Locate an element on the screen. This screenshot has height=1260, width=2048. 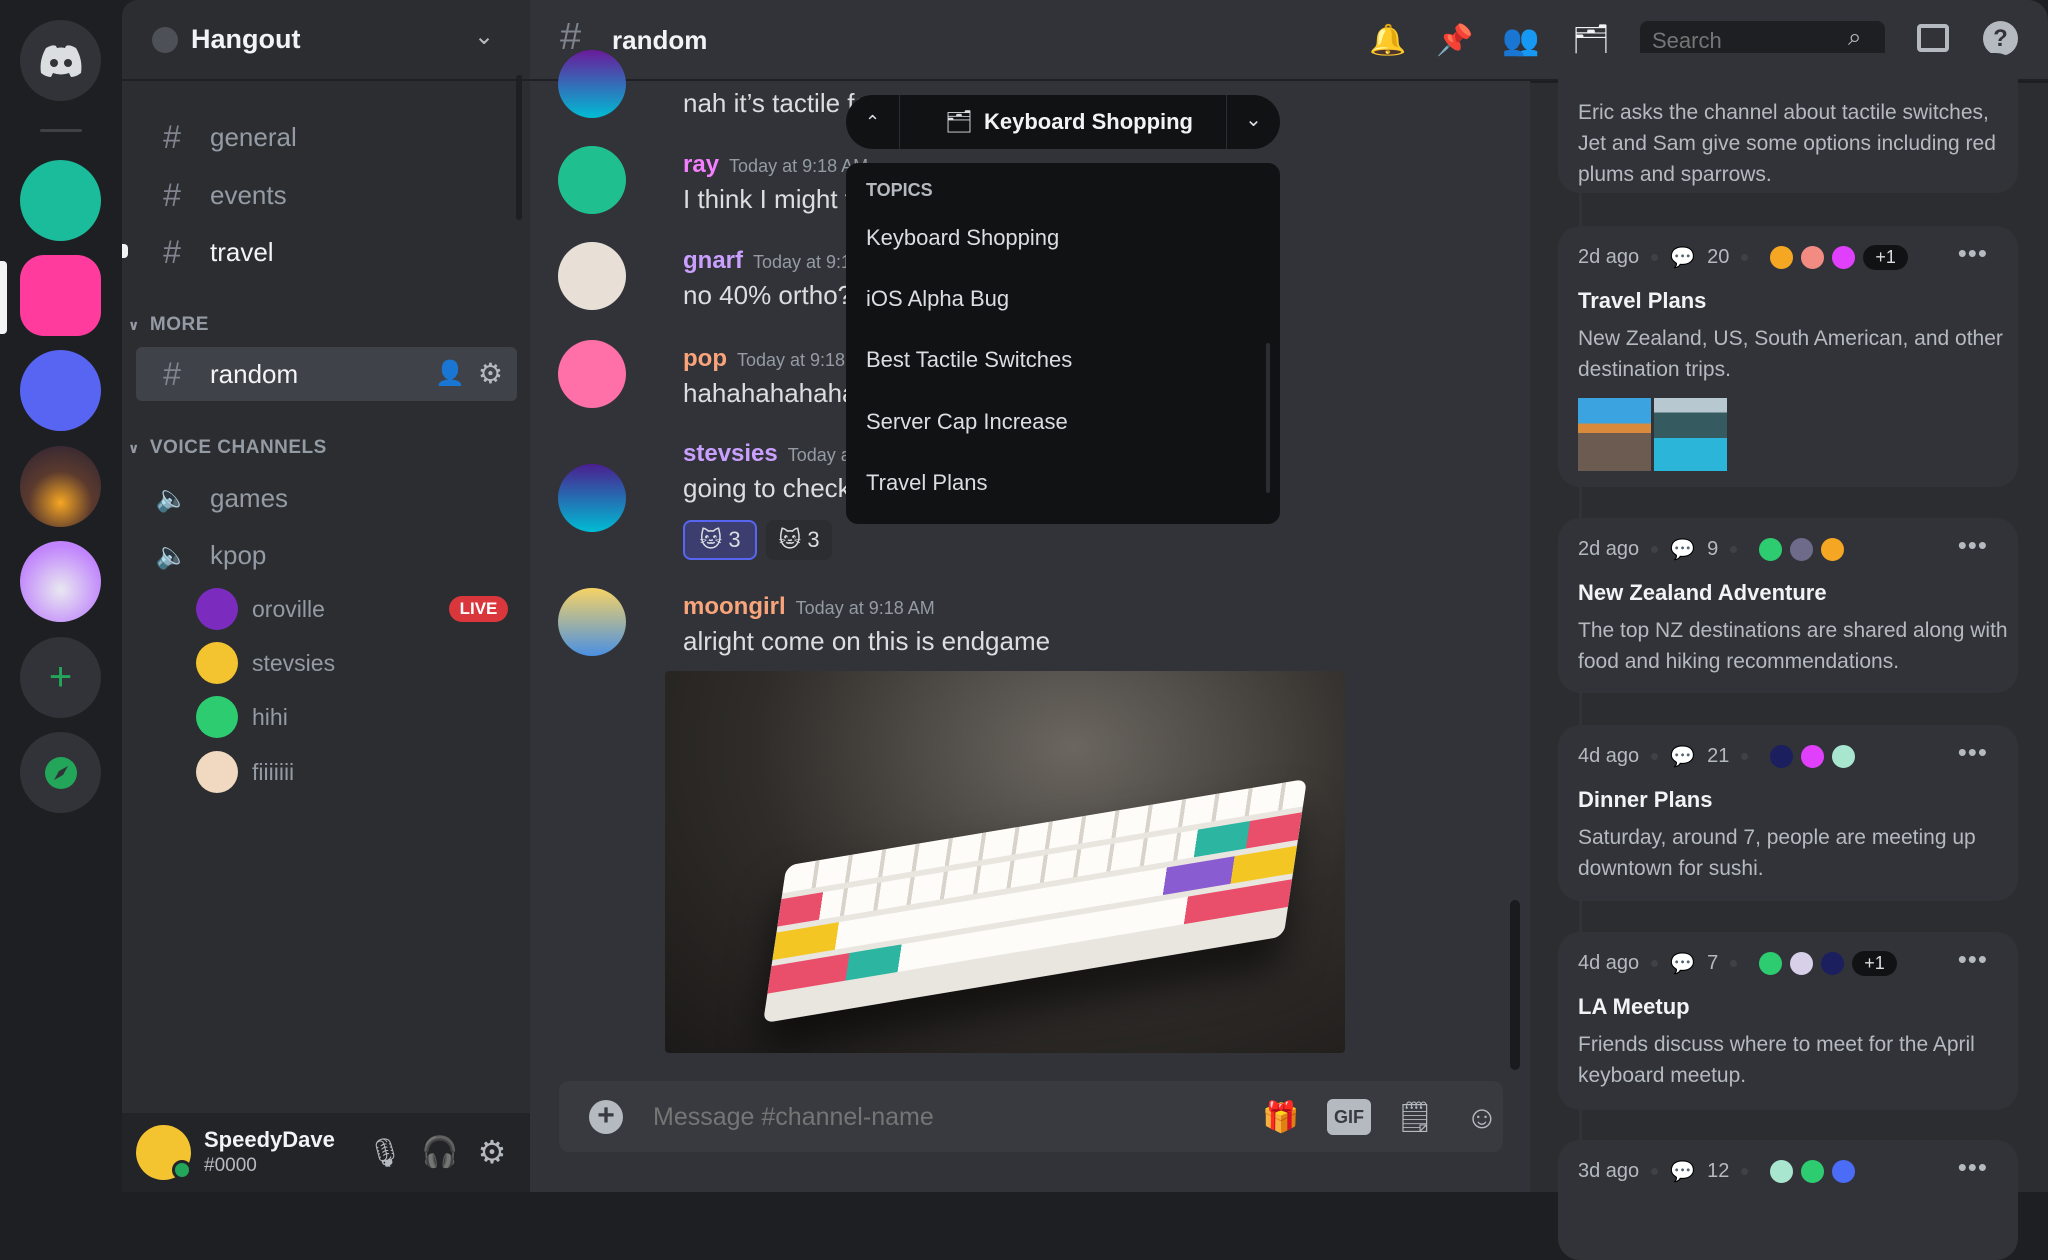
channel-events: # events is located at coordinates (326, 195).